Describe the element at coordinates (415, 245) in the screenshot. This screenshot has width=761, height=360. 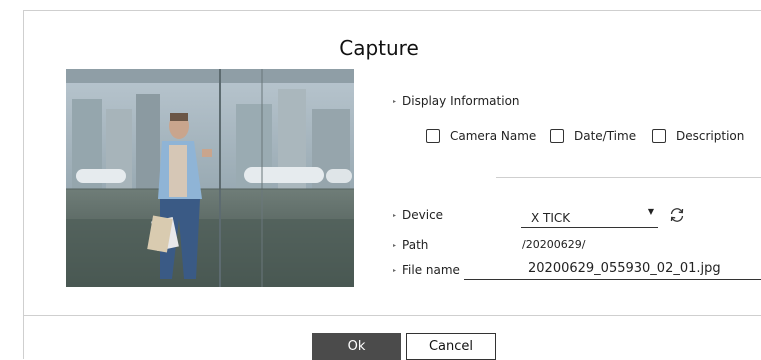
I see `path-label-text: Path` at that location.